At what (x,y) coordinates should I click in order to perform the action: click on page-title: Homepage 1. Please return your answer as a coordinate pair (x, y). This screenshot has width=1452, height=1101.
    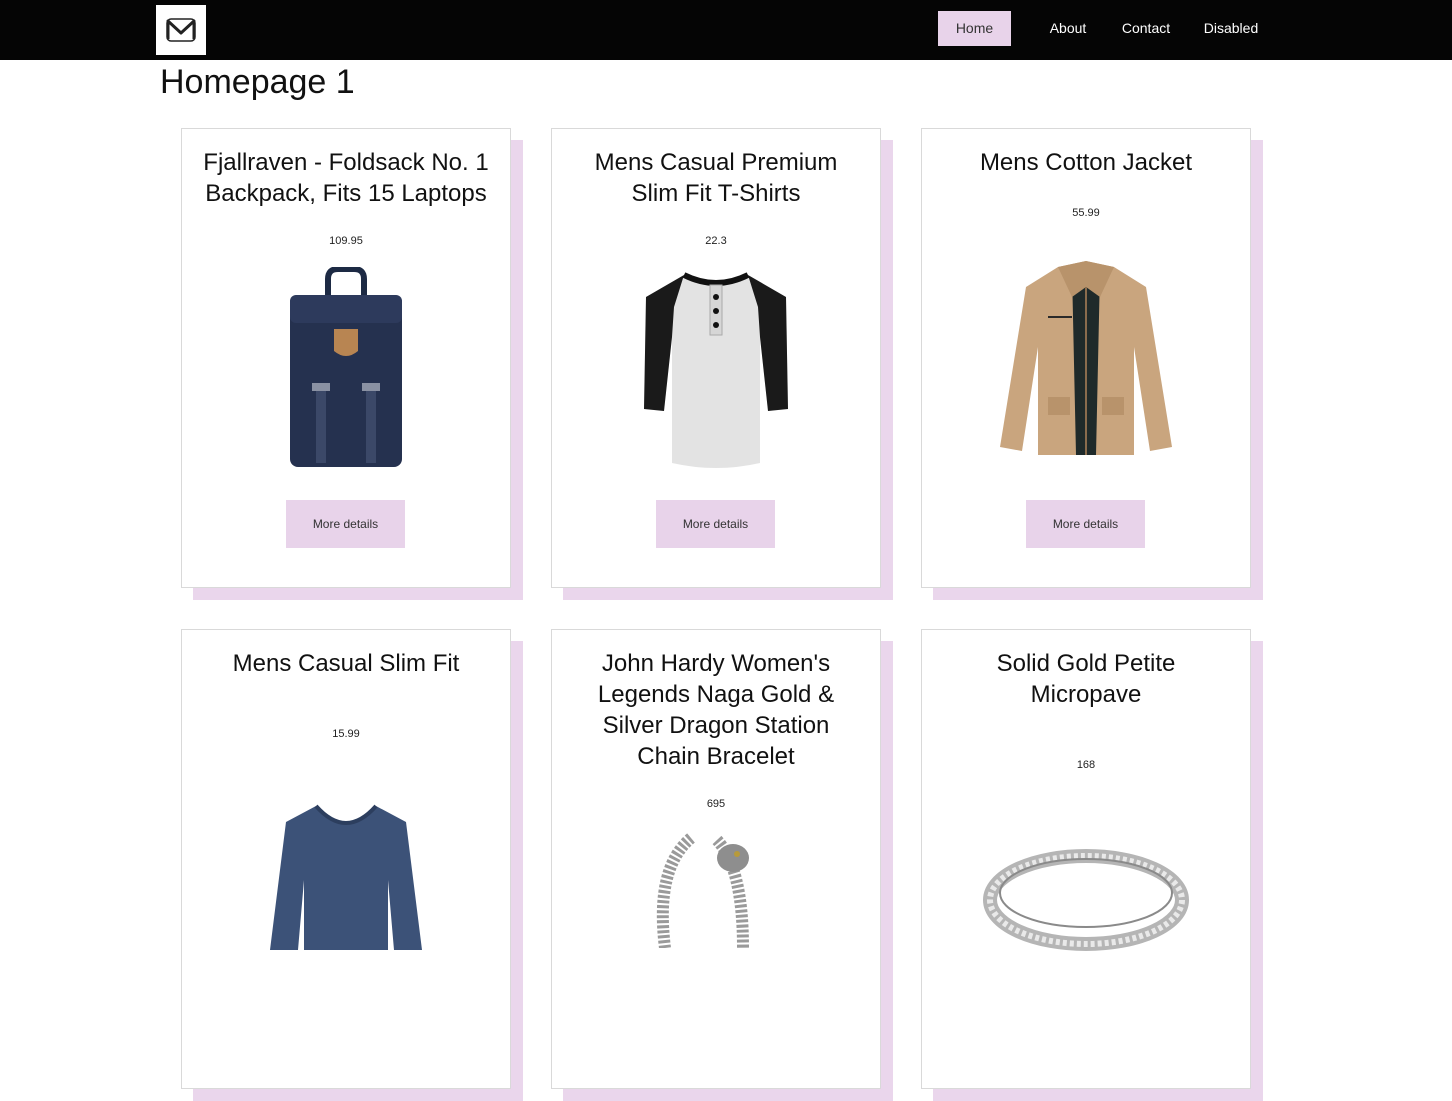
    Looking at the image, I should click on (257, 82).